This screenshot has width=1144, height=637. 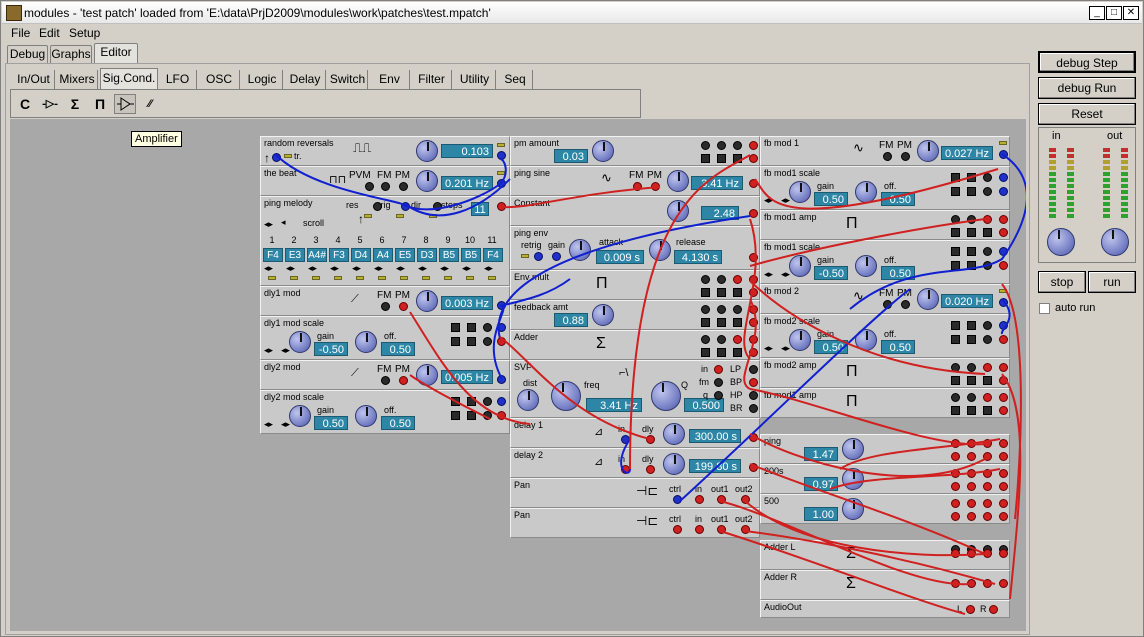 I want to click on menu-setup: Setup, so click(x=84, y=33).